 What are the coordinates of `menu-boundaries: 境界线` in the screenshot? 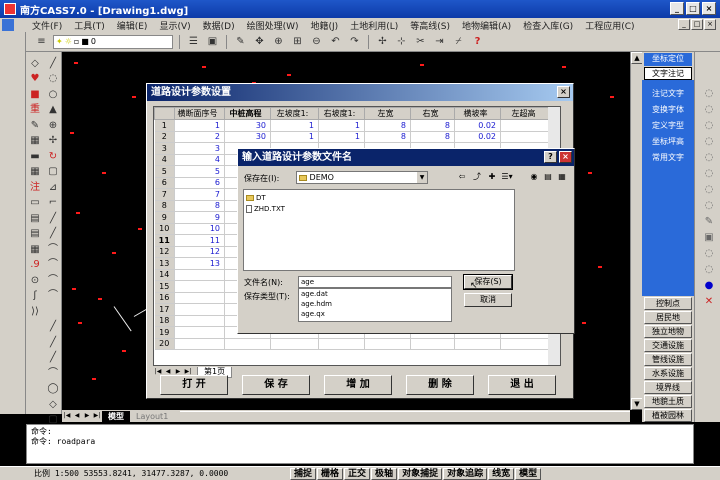 It's located at (668, 387).